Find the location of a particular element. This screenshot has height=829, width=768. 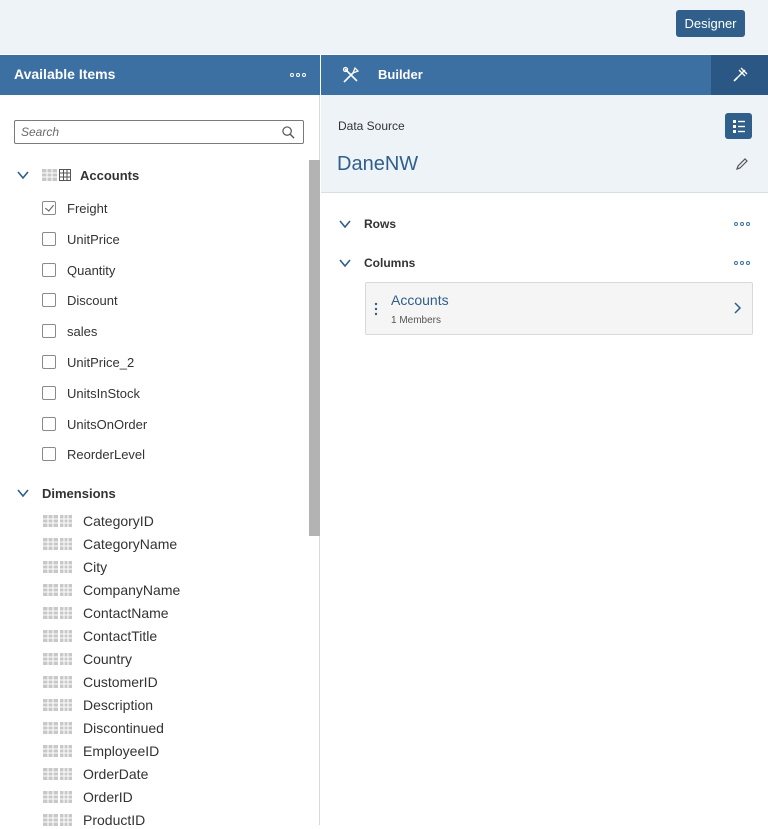

item-label: Freight is located at coordinates (87, 208).